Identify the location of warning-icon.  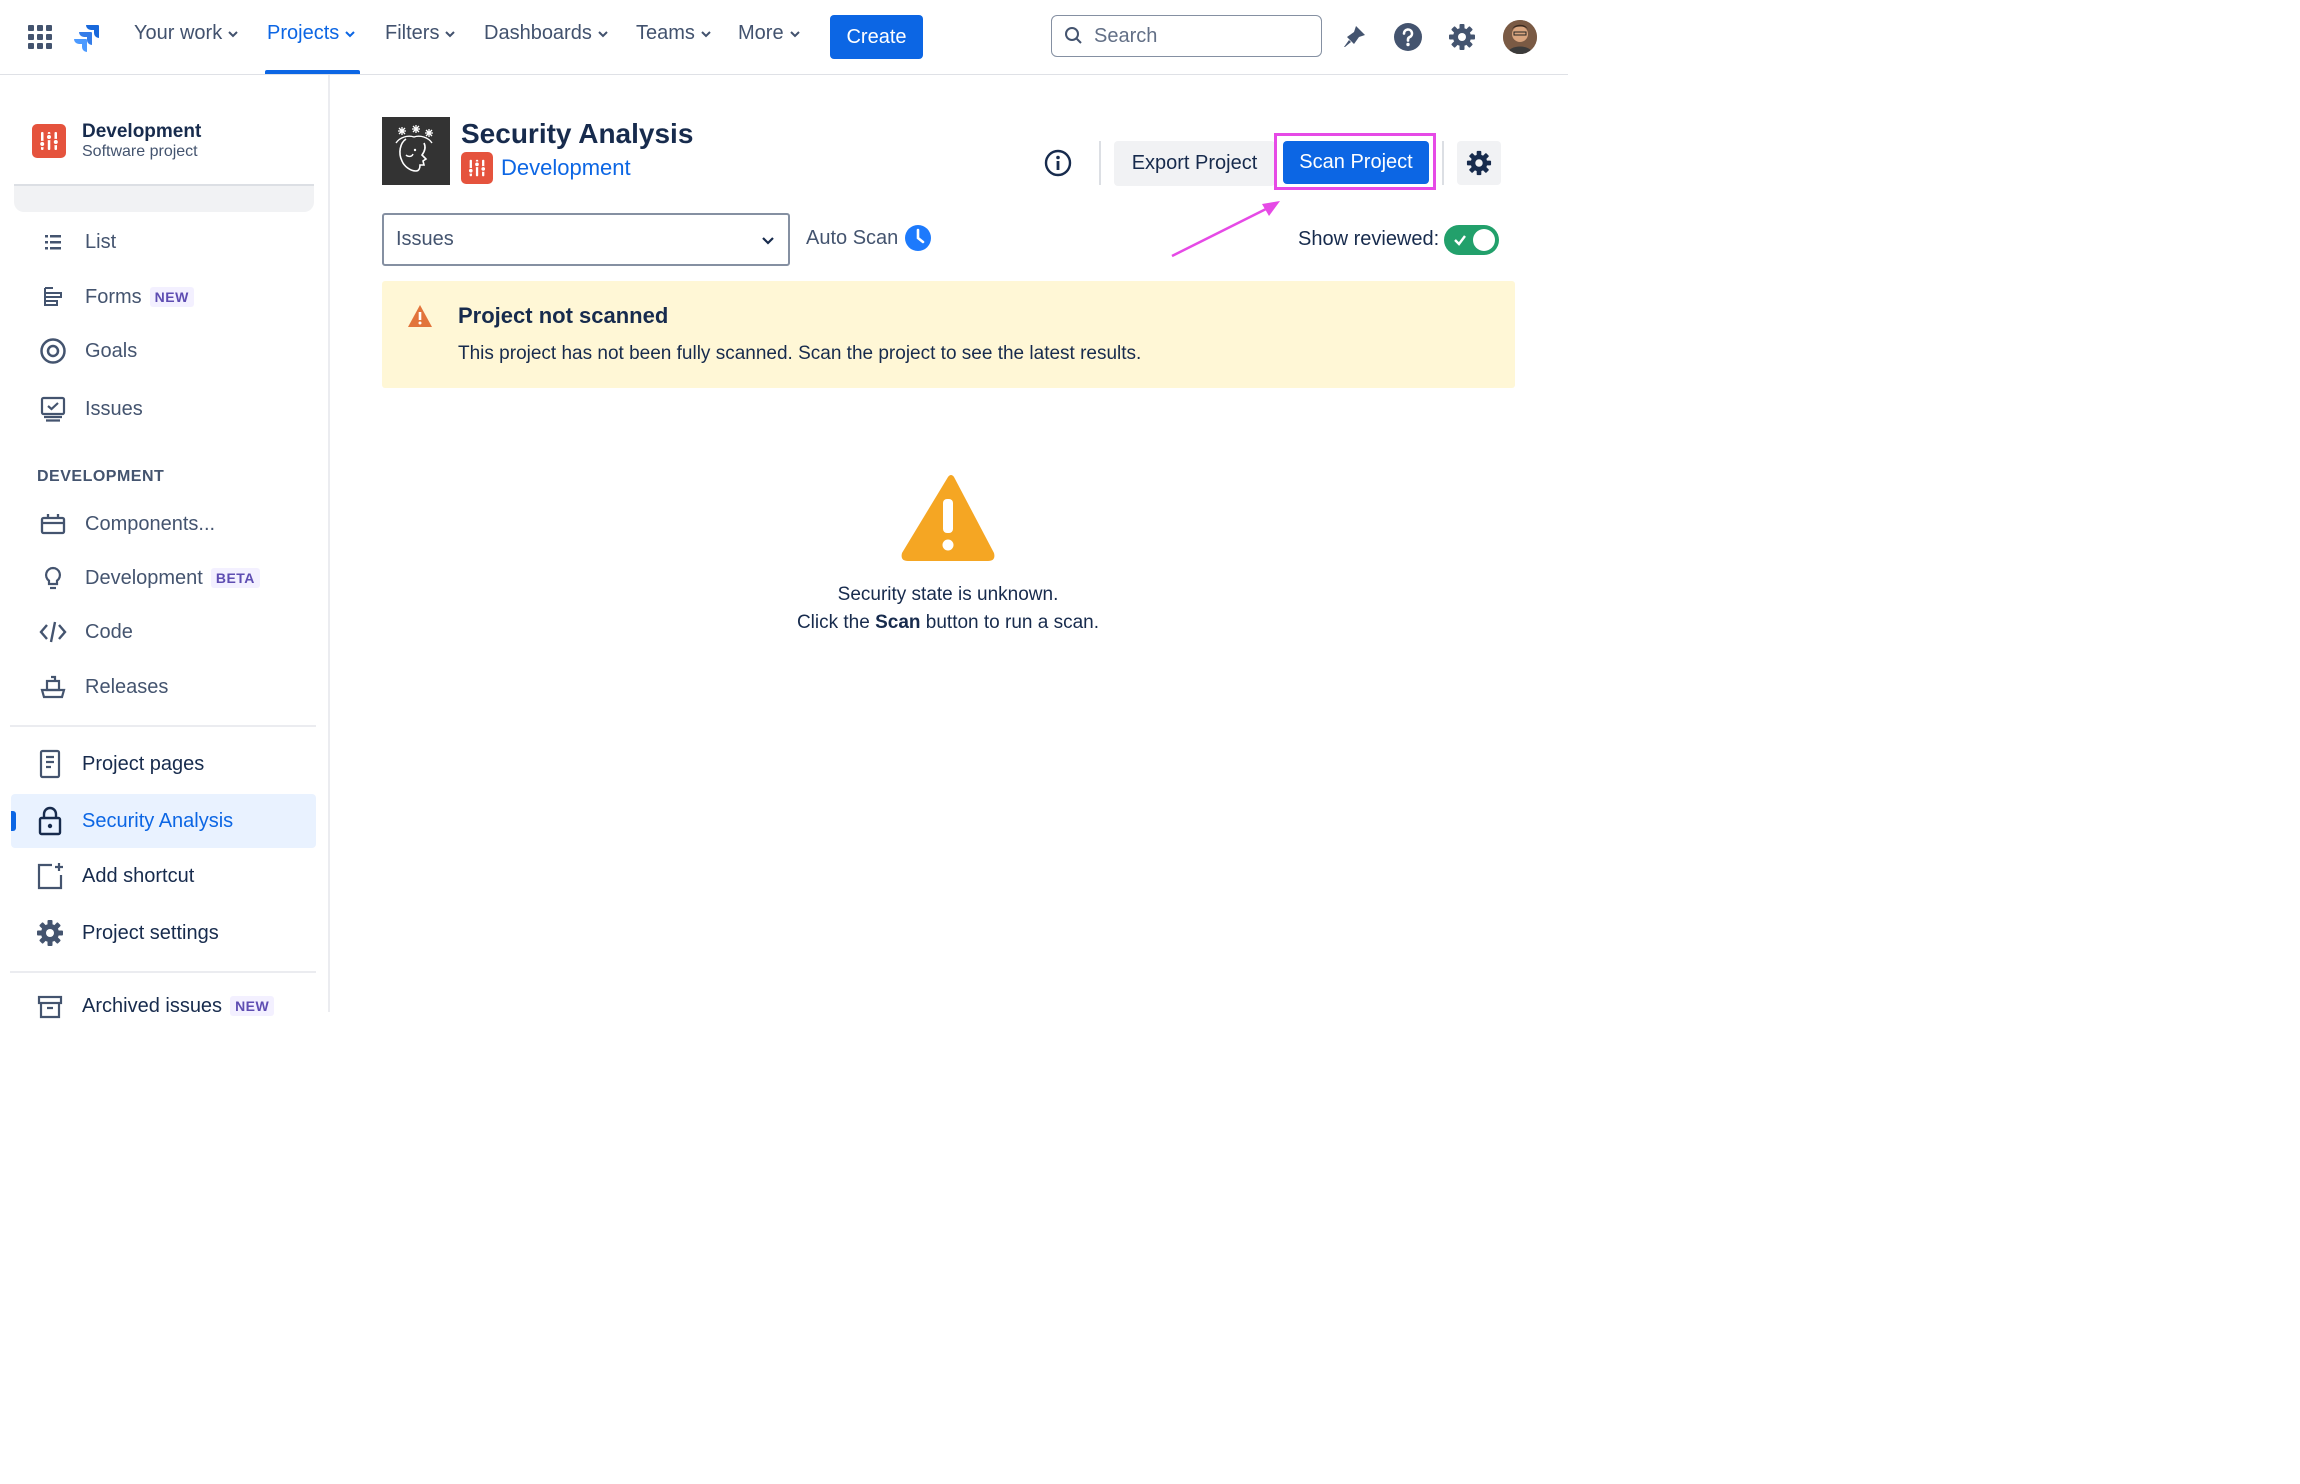
(420, 316).